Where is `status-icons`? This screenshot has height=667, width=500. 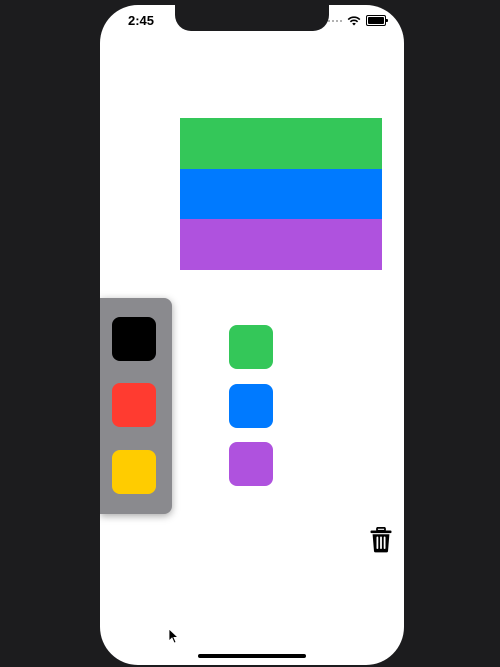 status-icons is located at coordinates (358, 20).